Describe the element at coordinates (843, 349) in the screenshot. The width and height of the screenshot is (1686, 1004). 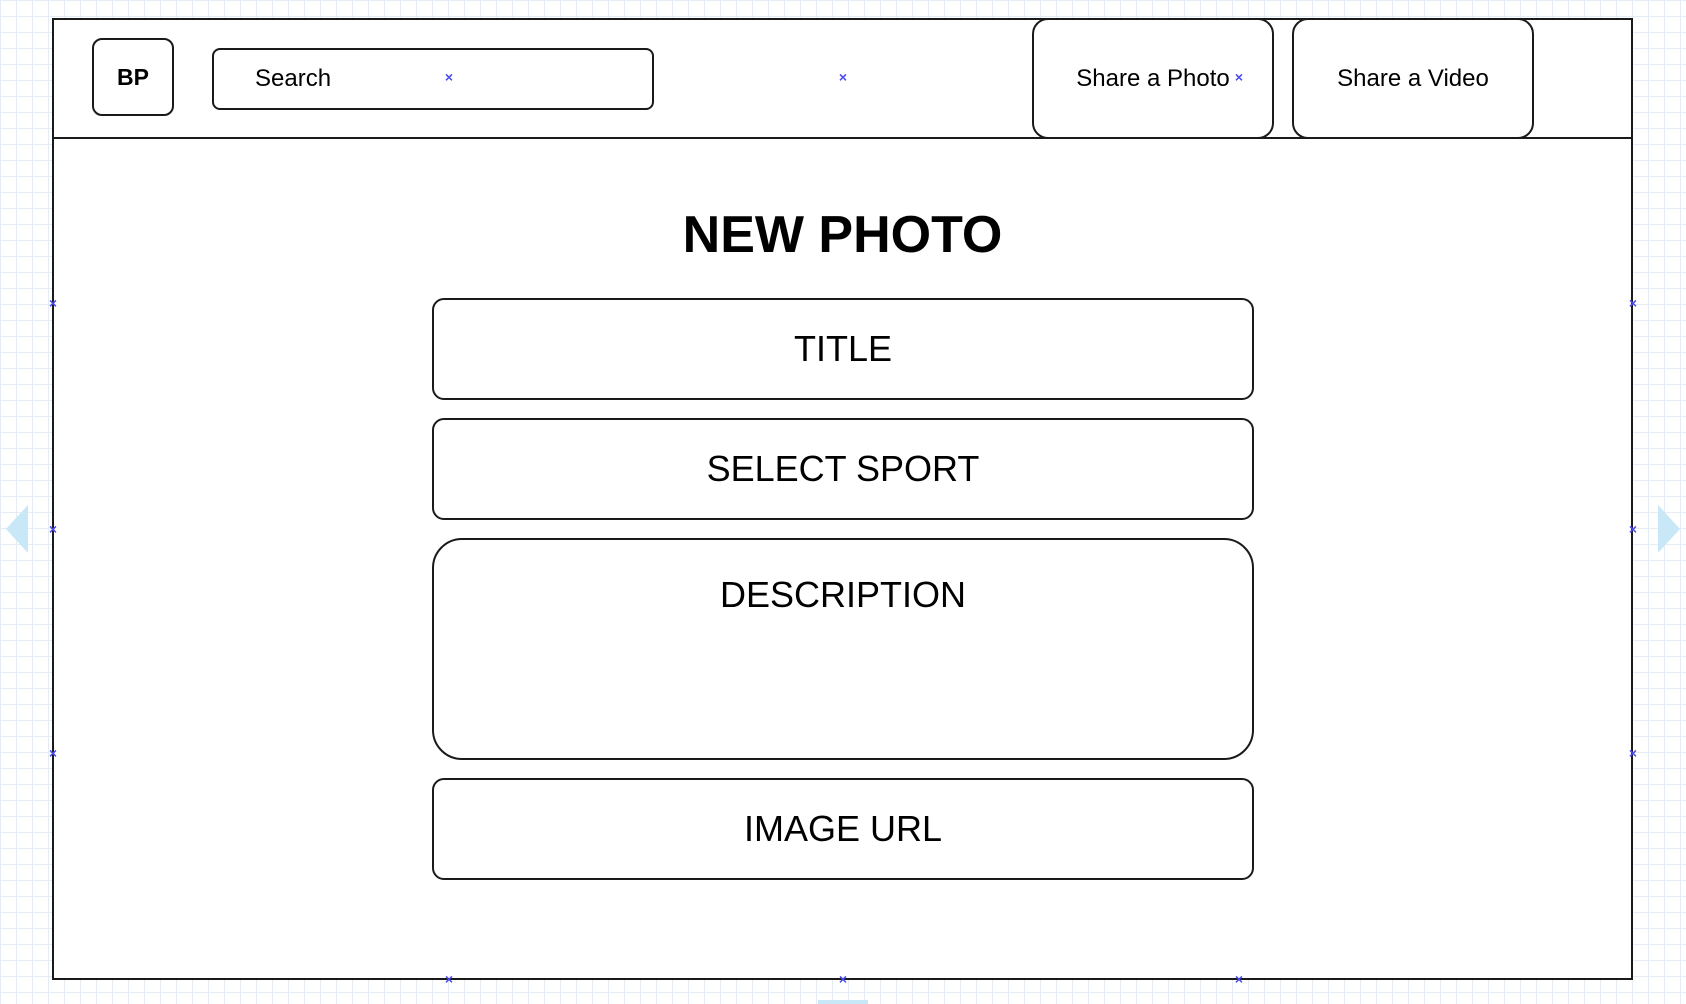
I see `title-field: TITLE` at that location.